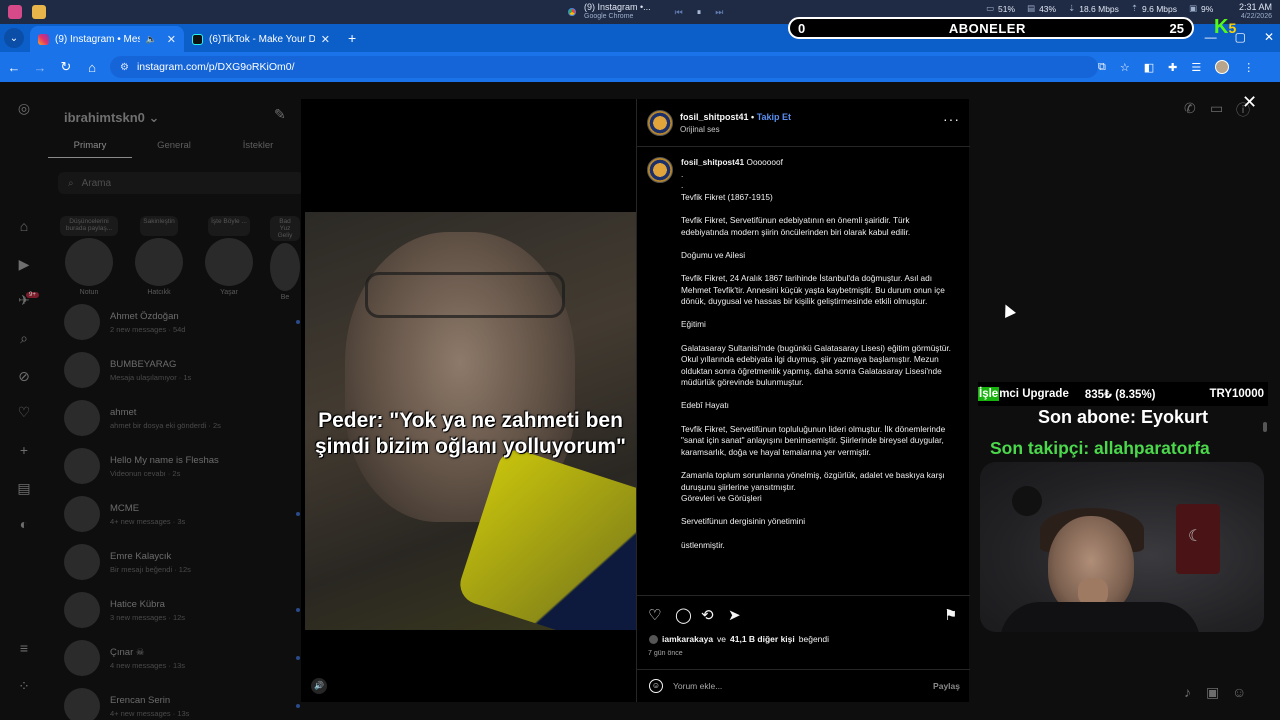  Describe the element at coordinates (762, 639) in the screenshot. I see `likes-others: 41,1 B diğer kişi` at that location.